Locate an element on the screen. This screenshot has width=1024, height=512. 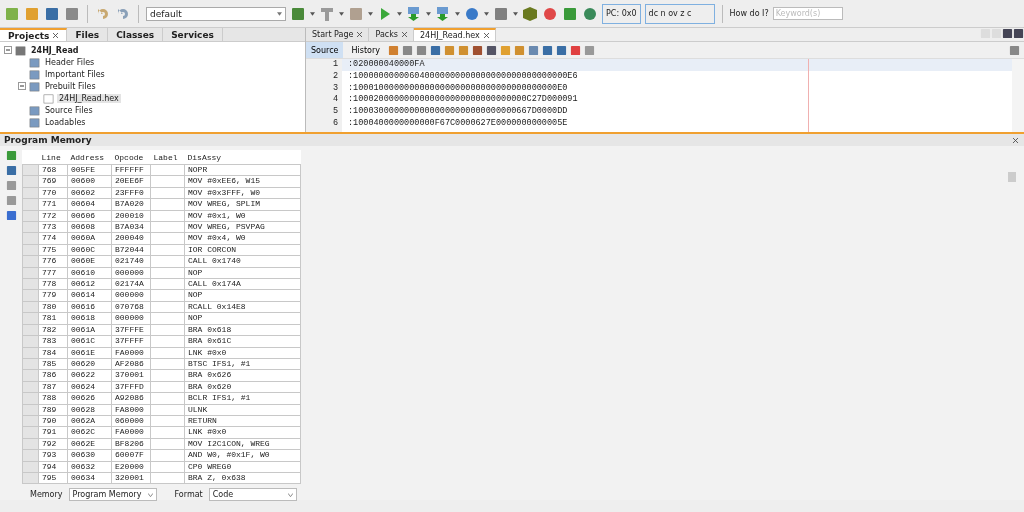
column-header: Address is located at coordinates (87, 157).